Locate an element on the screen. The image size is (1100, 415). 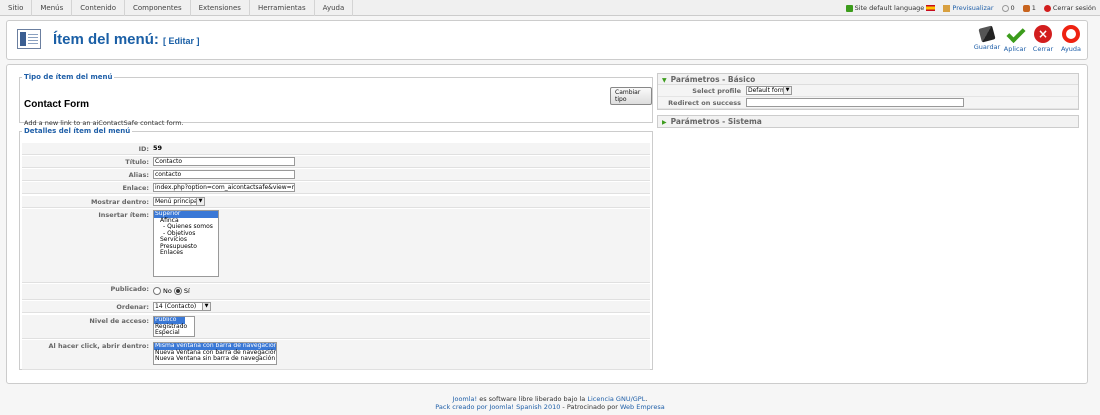
save-icon is located at coordinates (987, 34).